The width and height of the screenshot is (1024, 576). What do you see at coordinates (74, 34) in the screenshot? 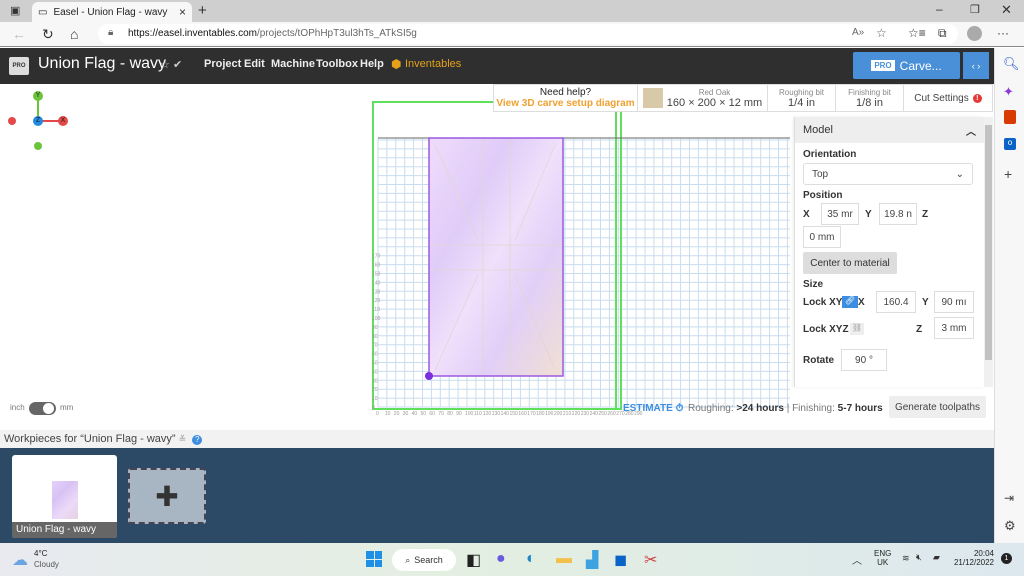
I see `home-icon: ⌂` at bounding box center [74, 34].